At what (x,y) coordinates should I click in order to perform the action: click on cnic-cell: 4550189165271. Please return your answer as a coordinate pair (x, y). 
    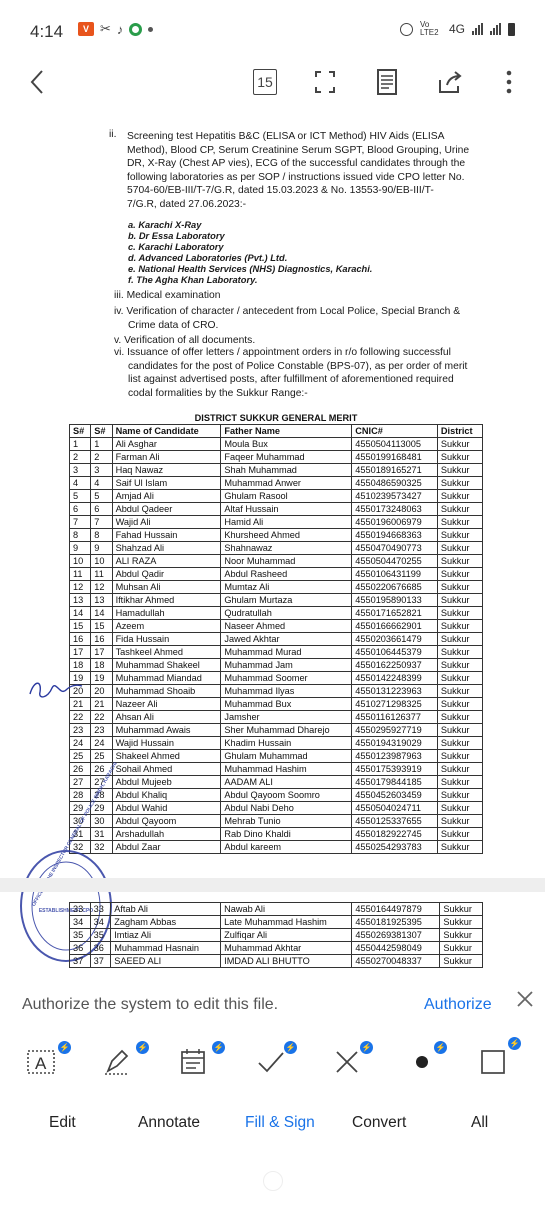
    Looking at the image, I should click on (394, 470).